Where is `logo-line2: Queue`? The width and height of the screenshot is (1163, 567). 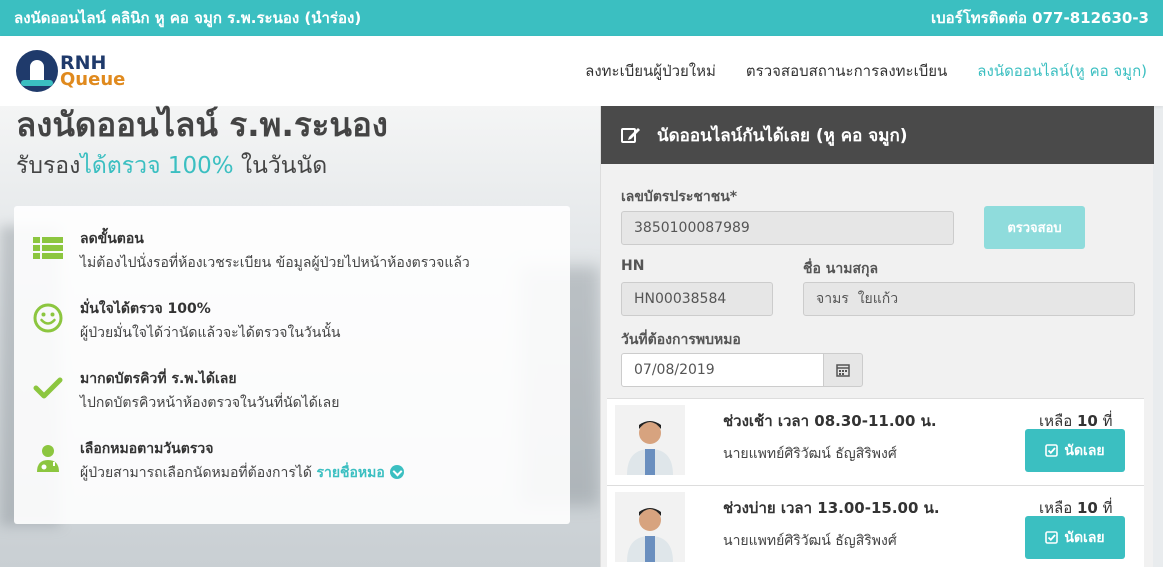 logo-line2: Queue is located at coordinates (93, 79).